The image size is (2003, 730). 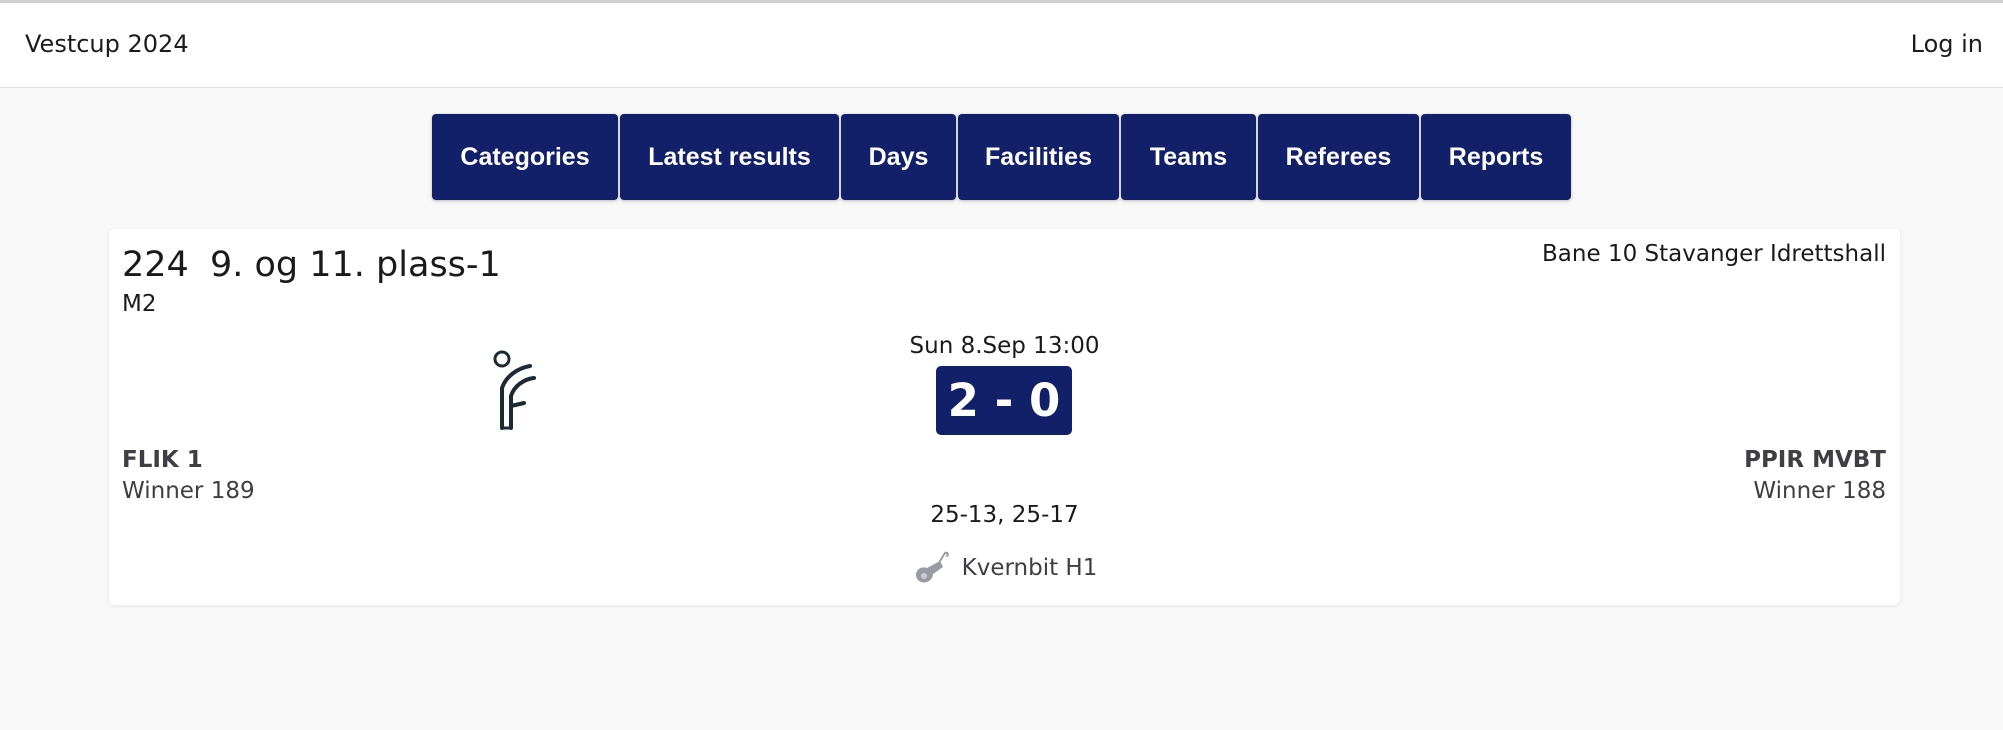 I want to click on tab-teams: Teams, so click(x=1188, y=157).